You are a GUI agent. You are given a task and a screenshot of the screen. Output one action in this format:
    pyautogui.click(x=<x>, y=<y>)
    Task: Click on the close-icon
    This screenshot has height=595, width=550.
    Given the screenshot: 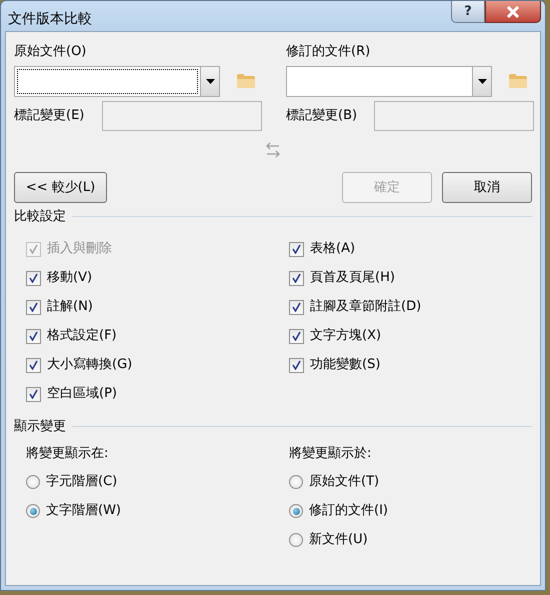 What is the action you would take?
    pyautogui.click(x=513, y=12)
    